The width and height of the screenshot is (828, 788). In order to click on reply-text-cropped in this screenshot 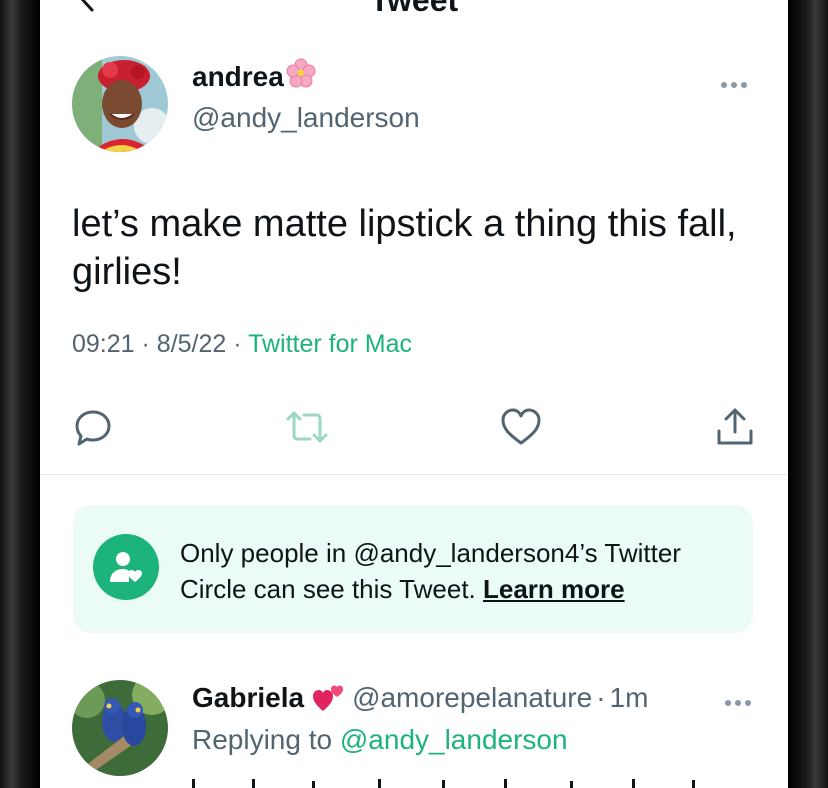, I will do `click(472, 782)`.